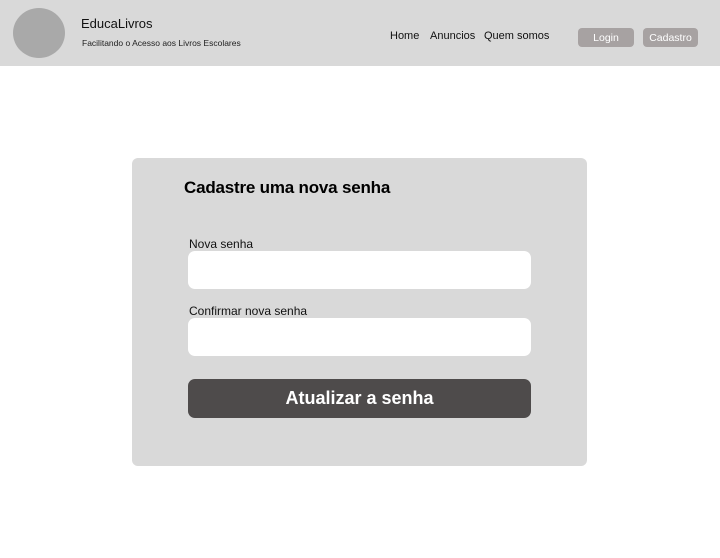 This screenshot has width=720, height=558. What do you see at coordinates (670, 37) in the screenshot?
I see `cadastro-button: Cadastro` at bounding box center [670, 37].